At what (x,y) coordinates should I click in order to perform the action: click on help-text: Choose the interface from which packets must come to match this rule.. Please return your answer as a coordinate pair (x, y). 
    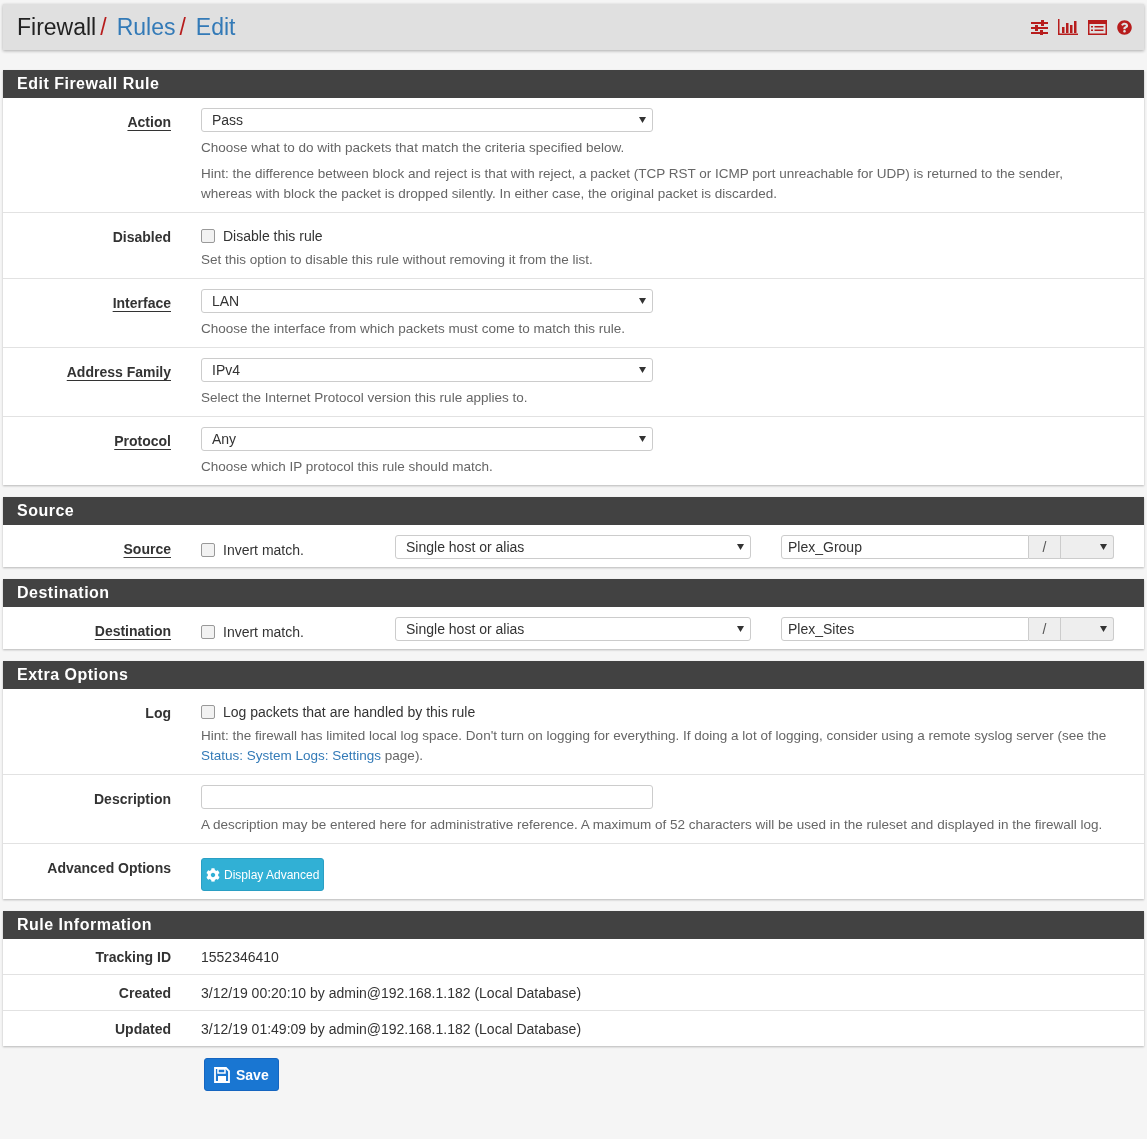
    Looking at the image, I should click on (413, 329).